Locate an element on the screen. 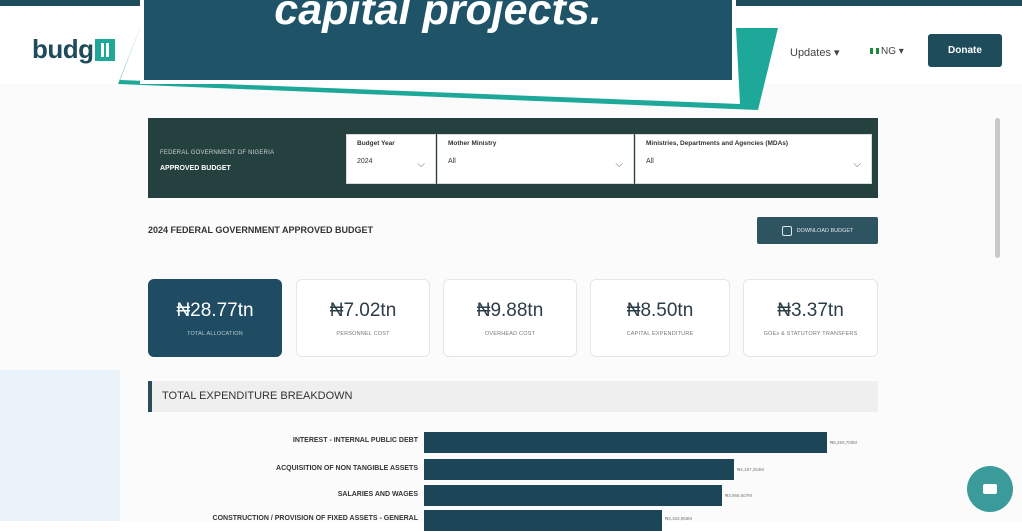 This screenshot has height=531, width=1022. chat-button is located at coordinates (990, 489).